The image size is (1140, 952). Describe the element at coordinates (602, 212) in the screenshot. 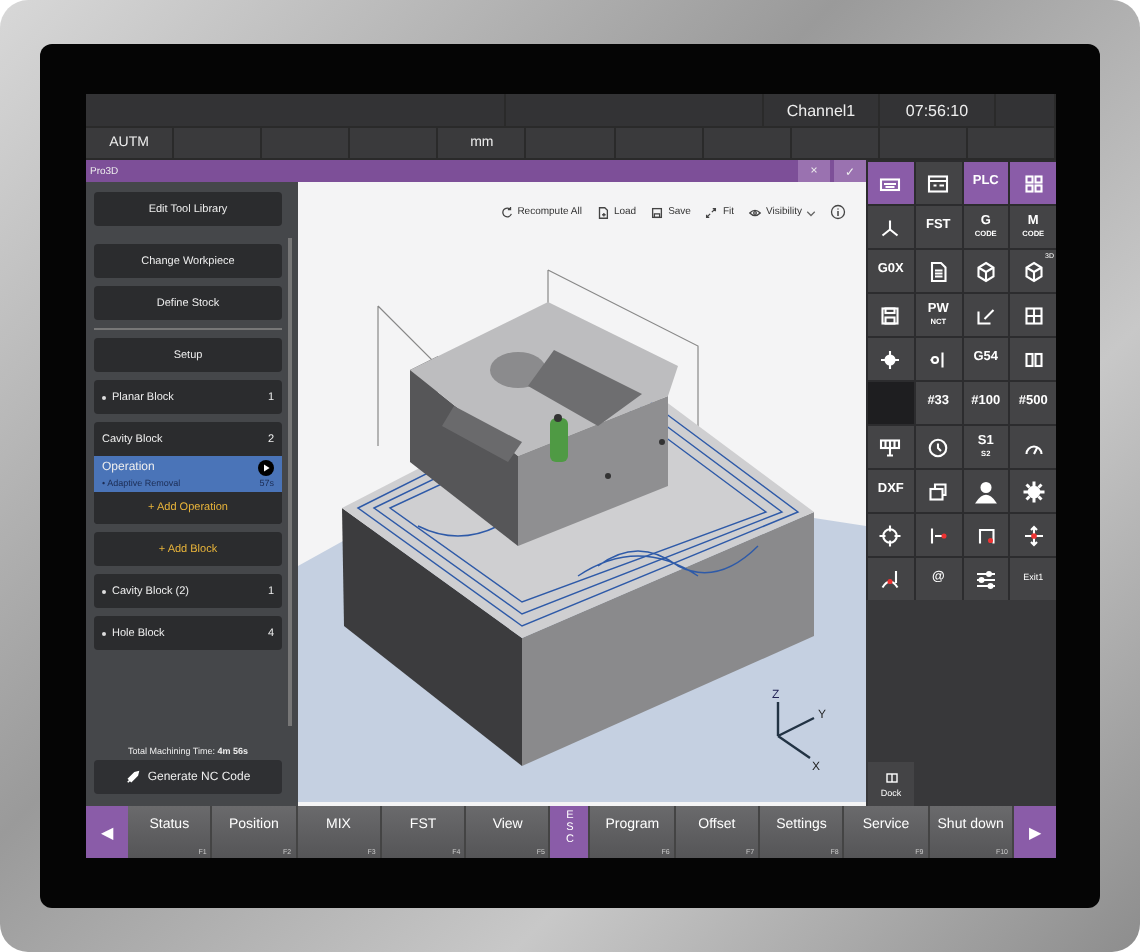

I see `file-icon` at that location.